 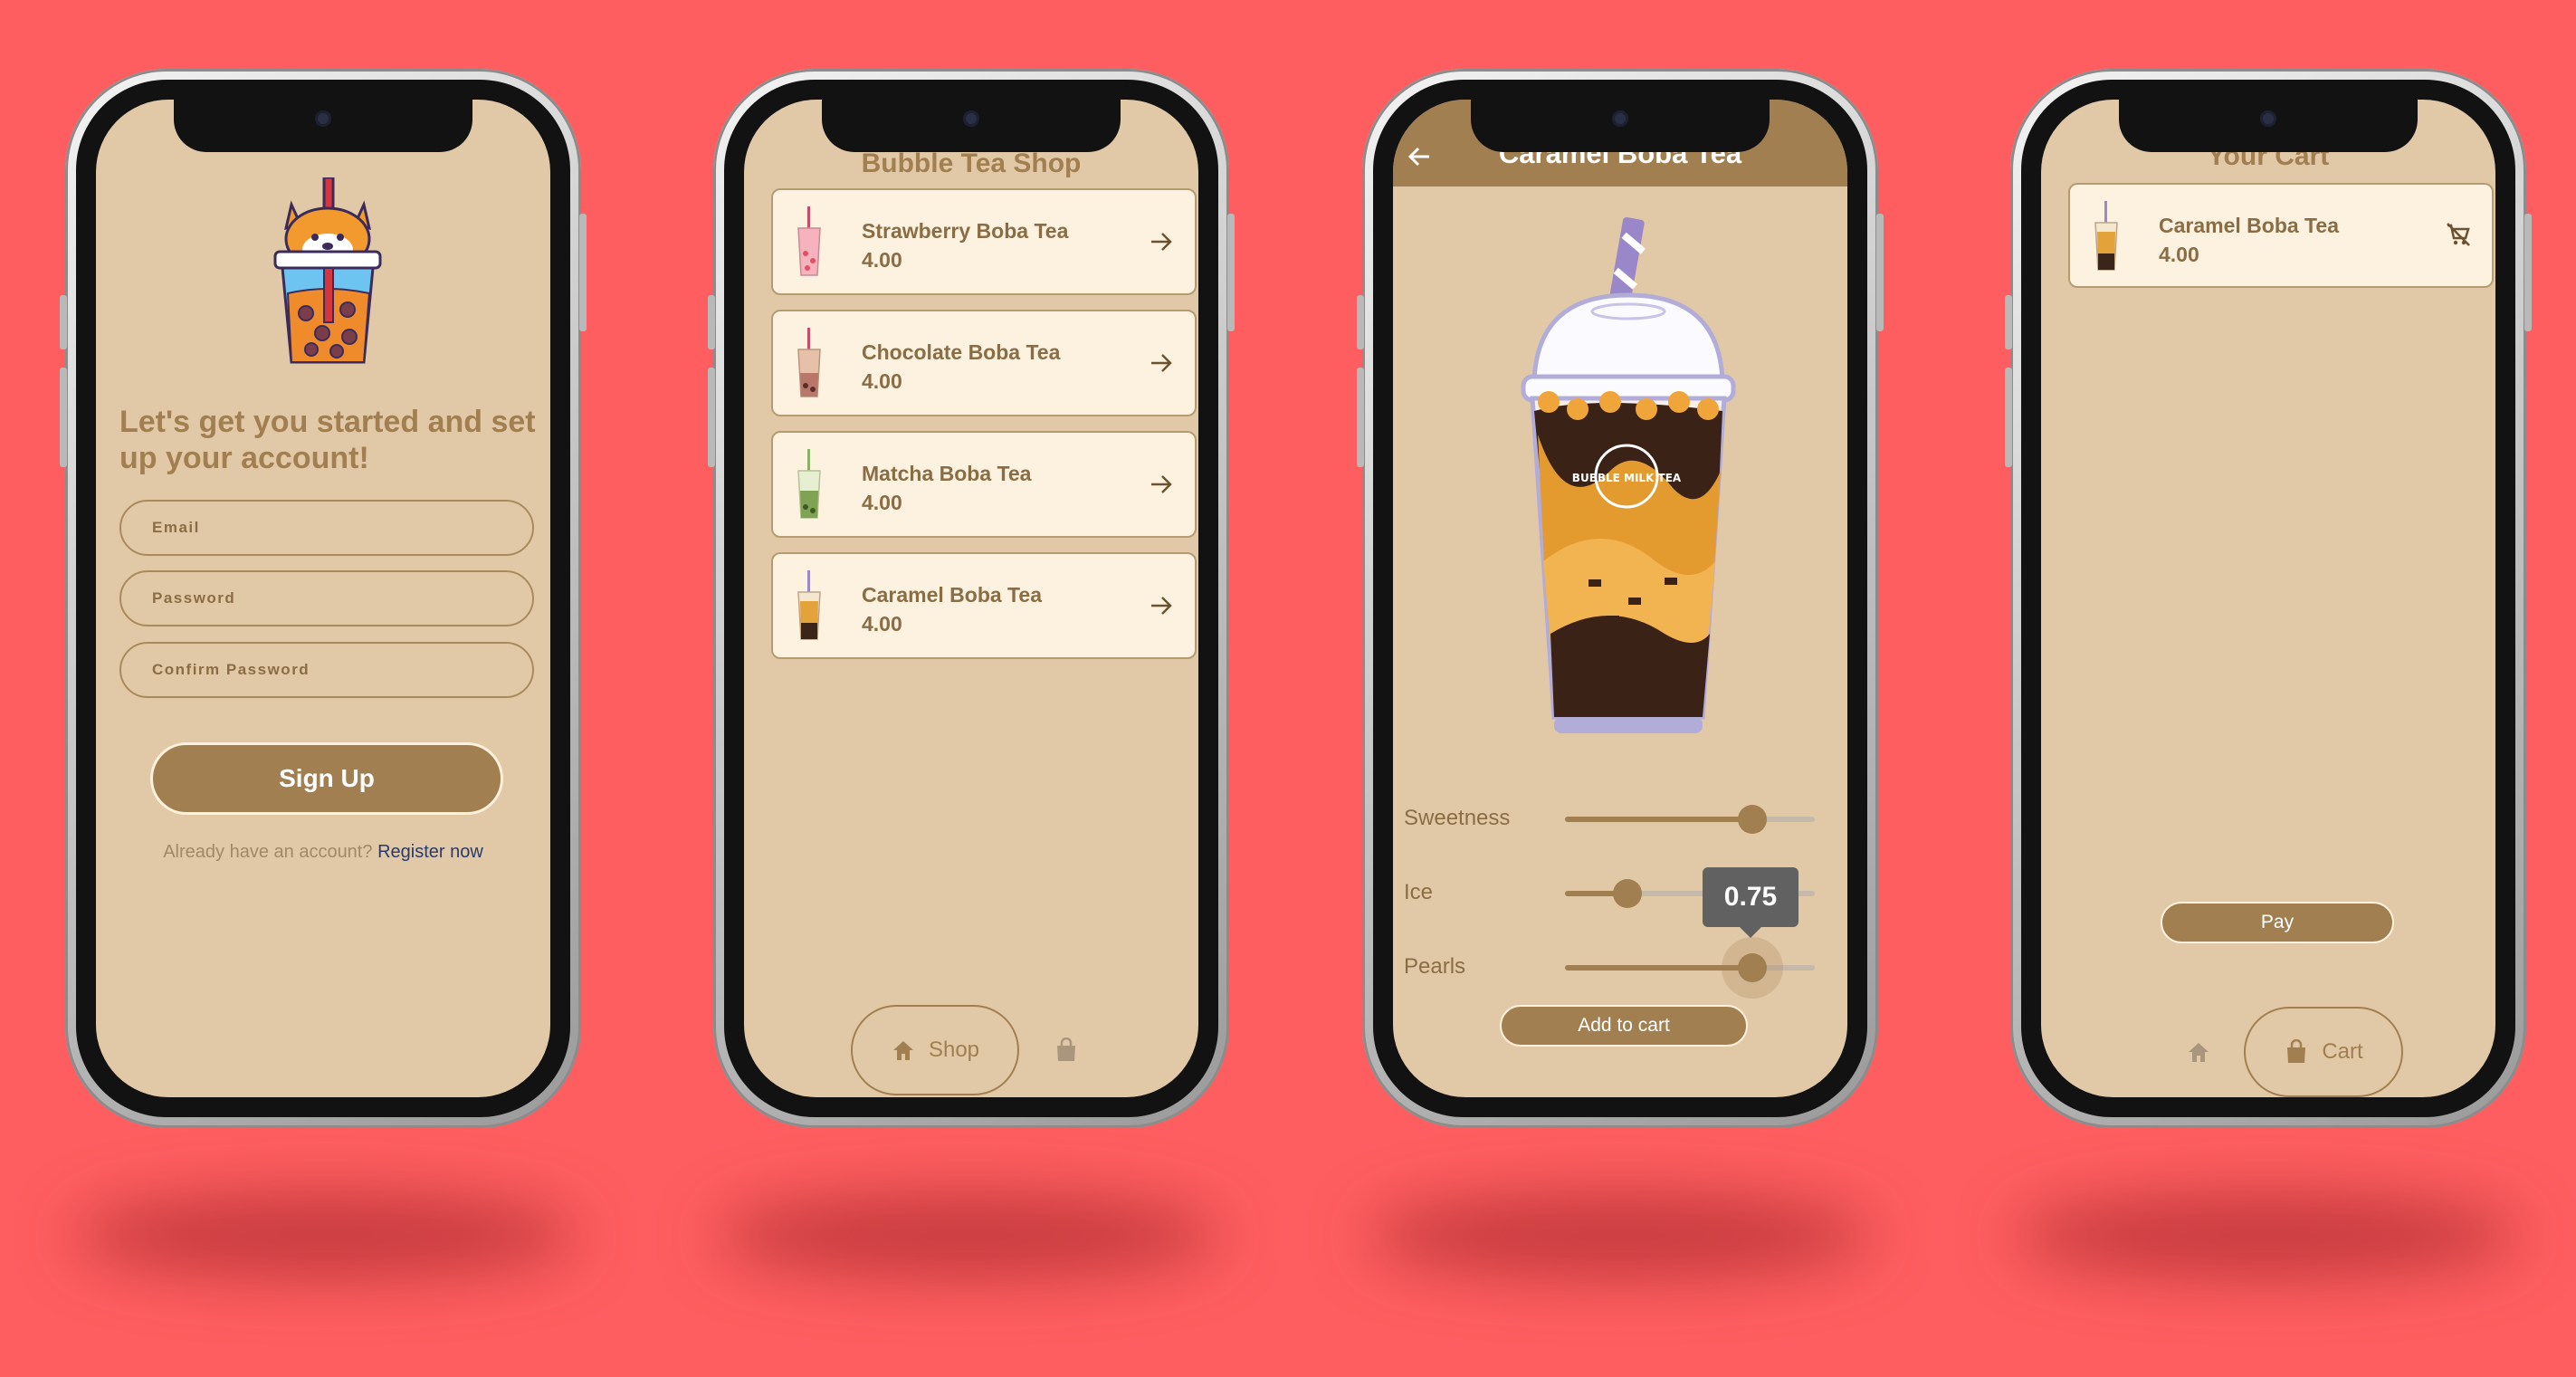 I want to click on caramel-boba-cup-image: BUBBLE MILK TEA, so click(x=1629, y=475).